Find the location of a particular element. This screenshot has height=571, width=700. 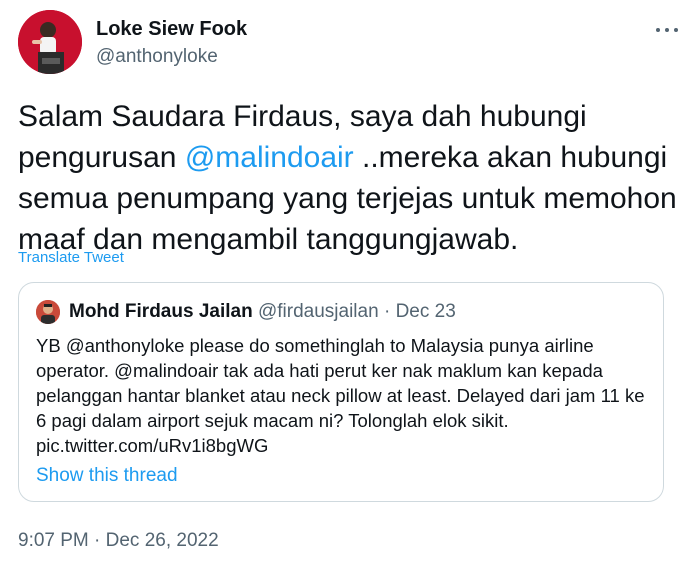

more-horizontal-icon is located at coordinates (667, 30).